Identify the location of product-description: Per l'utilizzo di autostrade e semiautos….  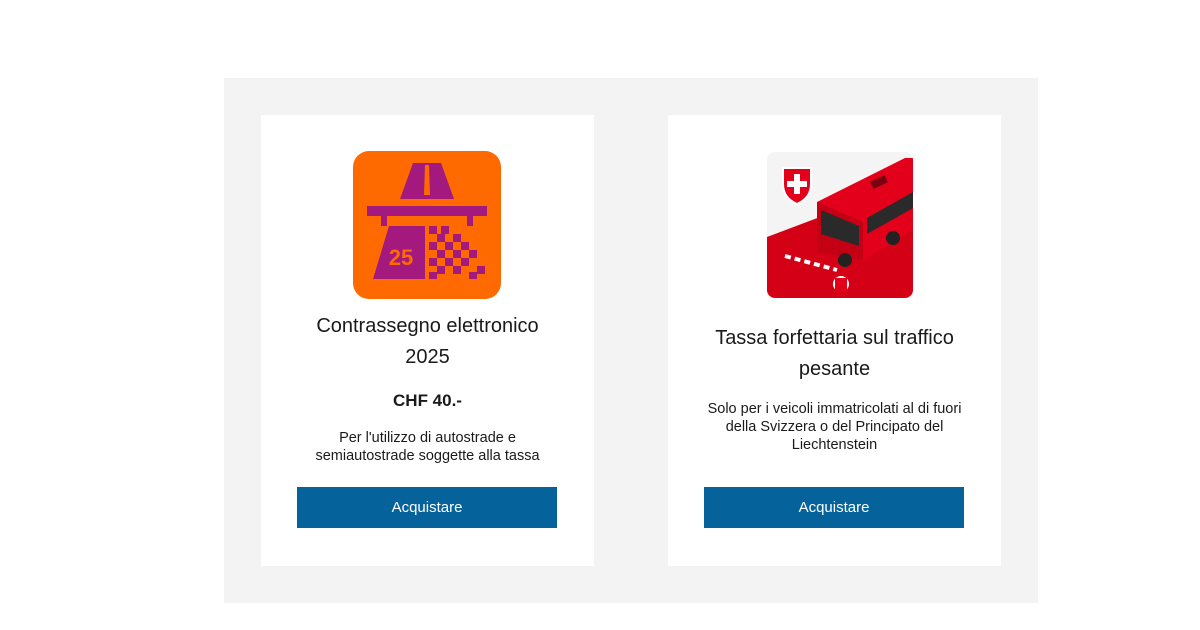
(427, 447).